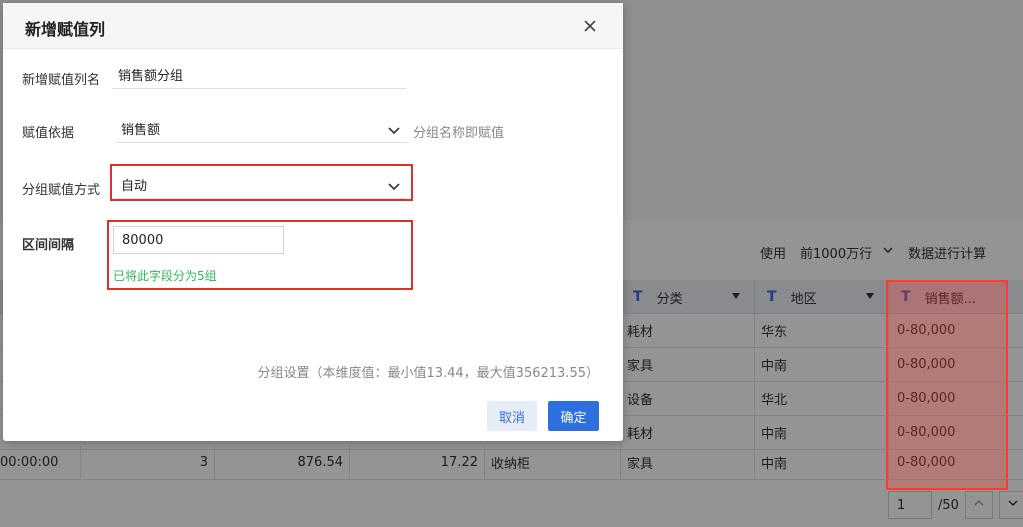  Describe the element at coordinates (261, 129) in the screenshot. I see `basis-select: 销售额` at that location.